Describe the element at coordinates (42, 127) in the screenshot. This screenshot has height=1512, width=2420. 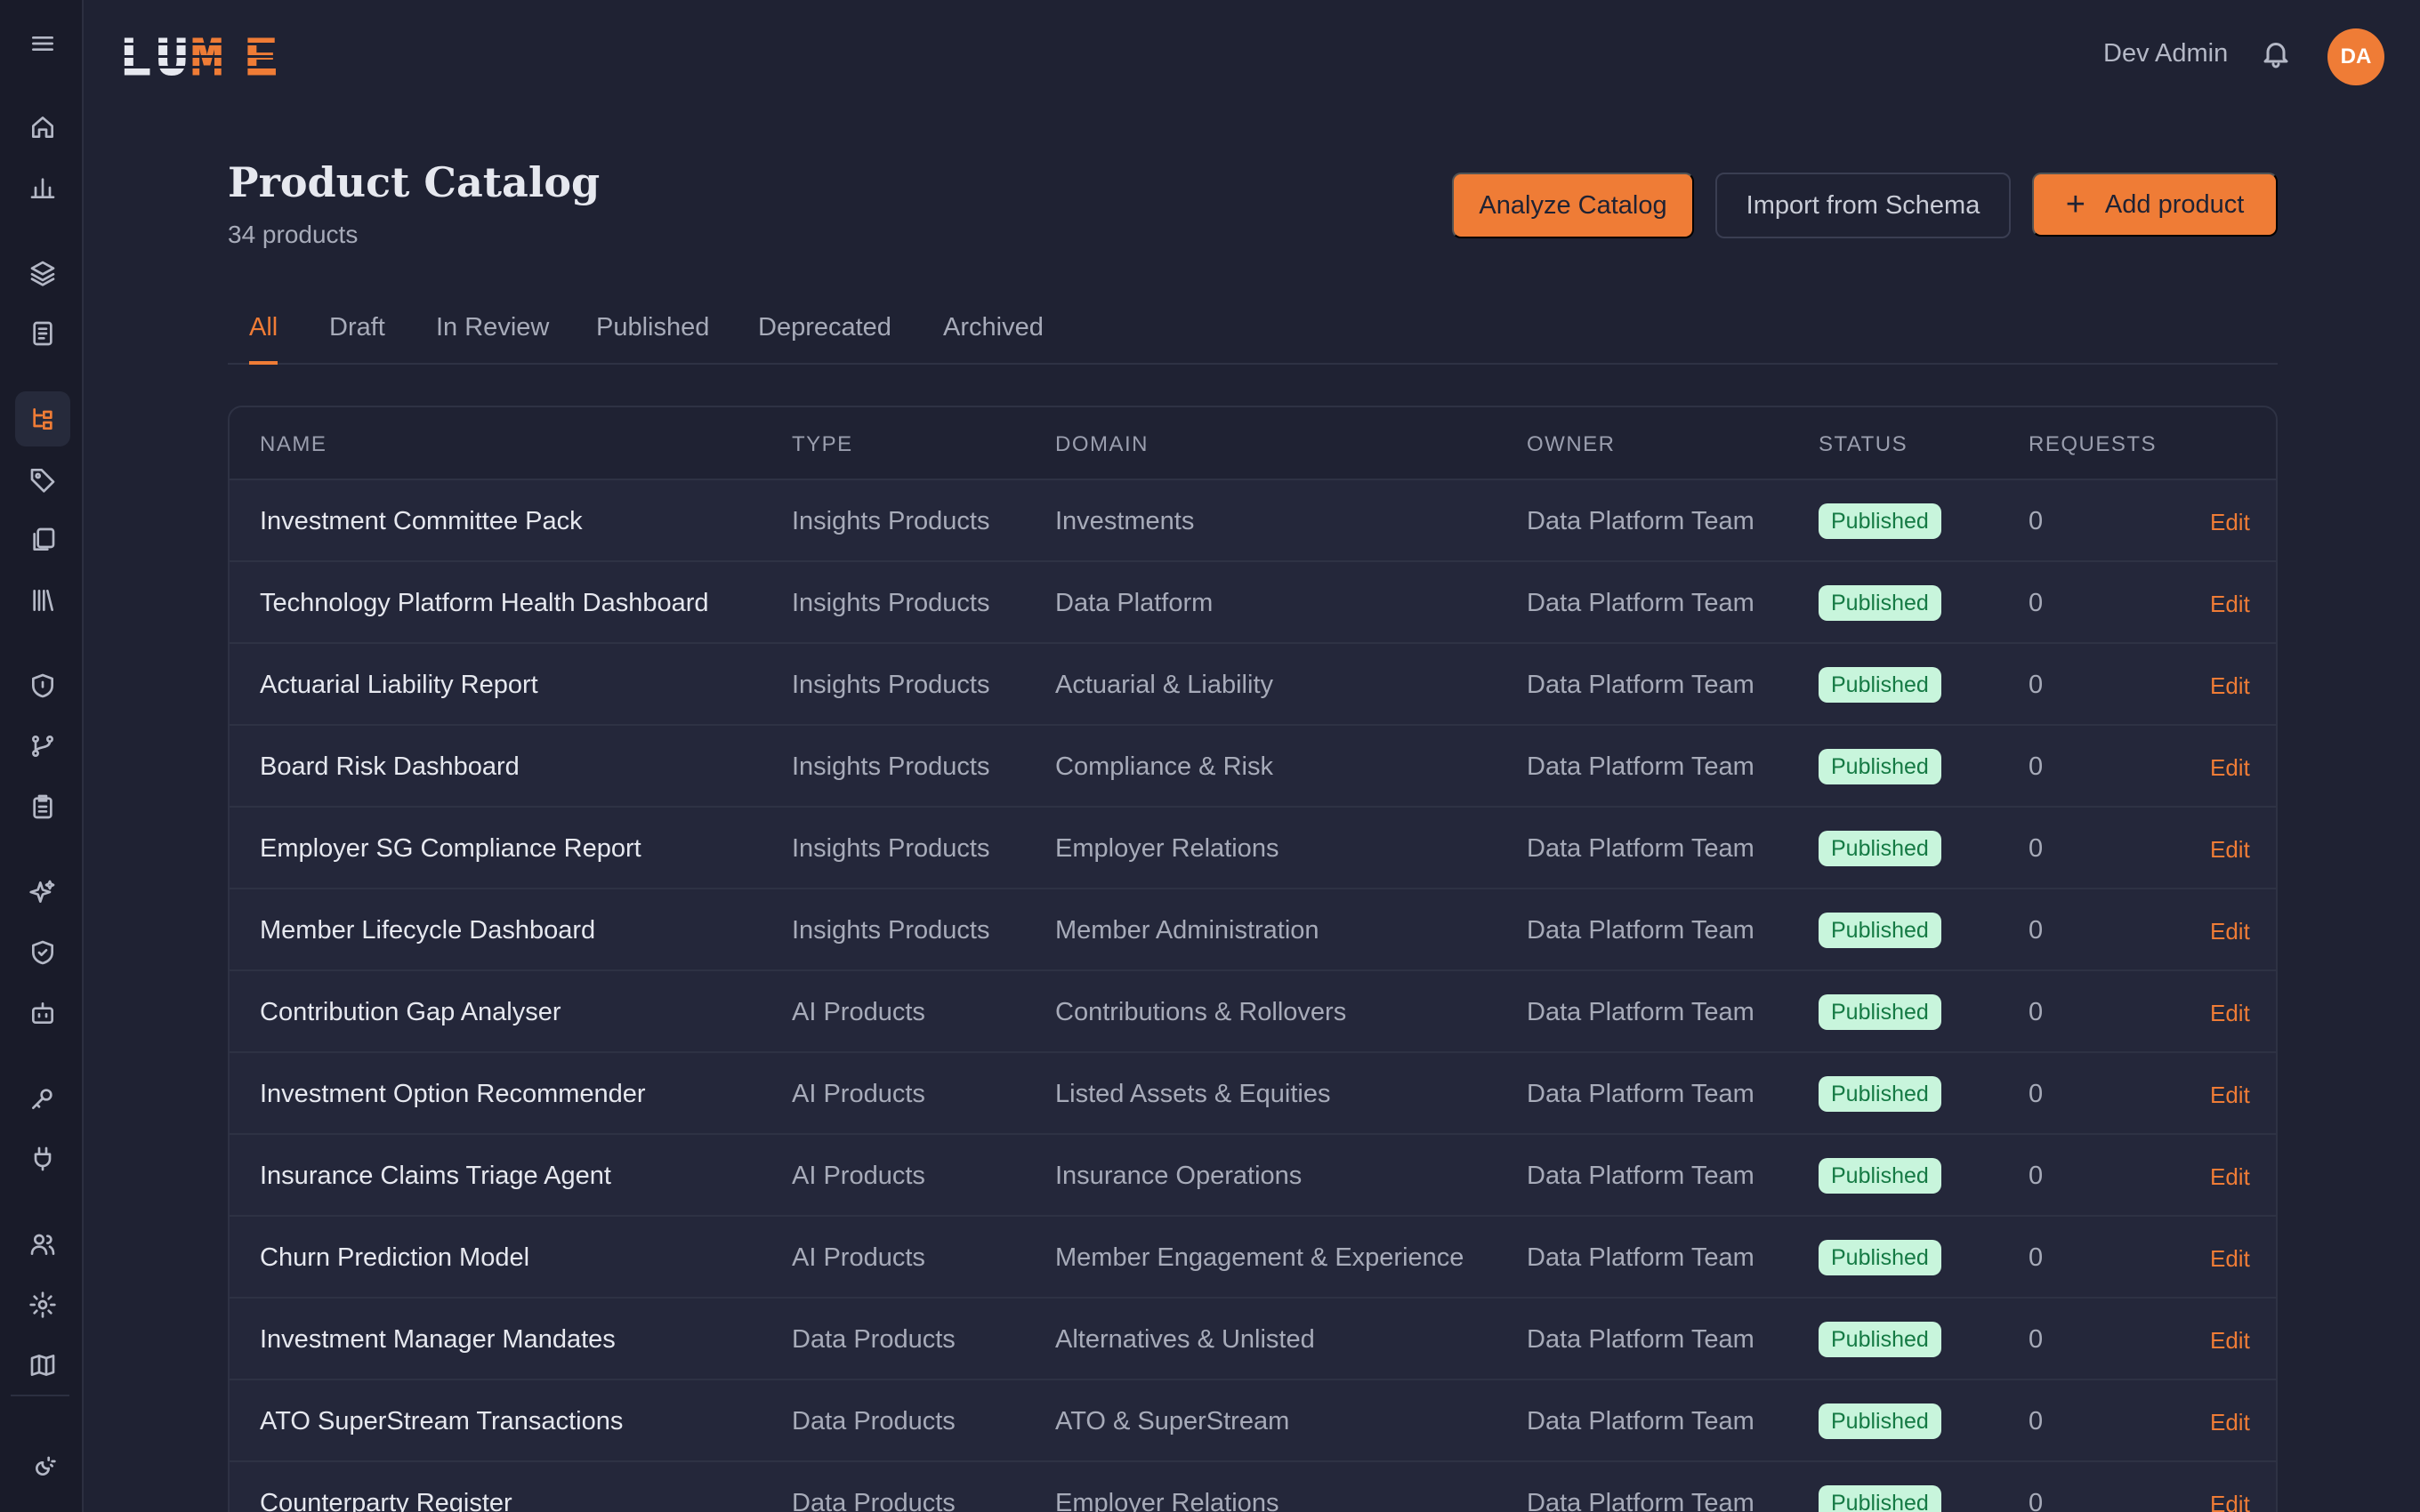
I see `home-icon` at that location.